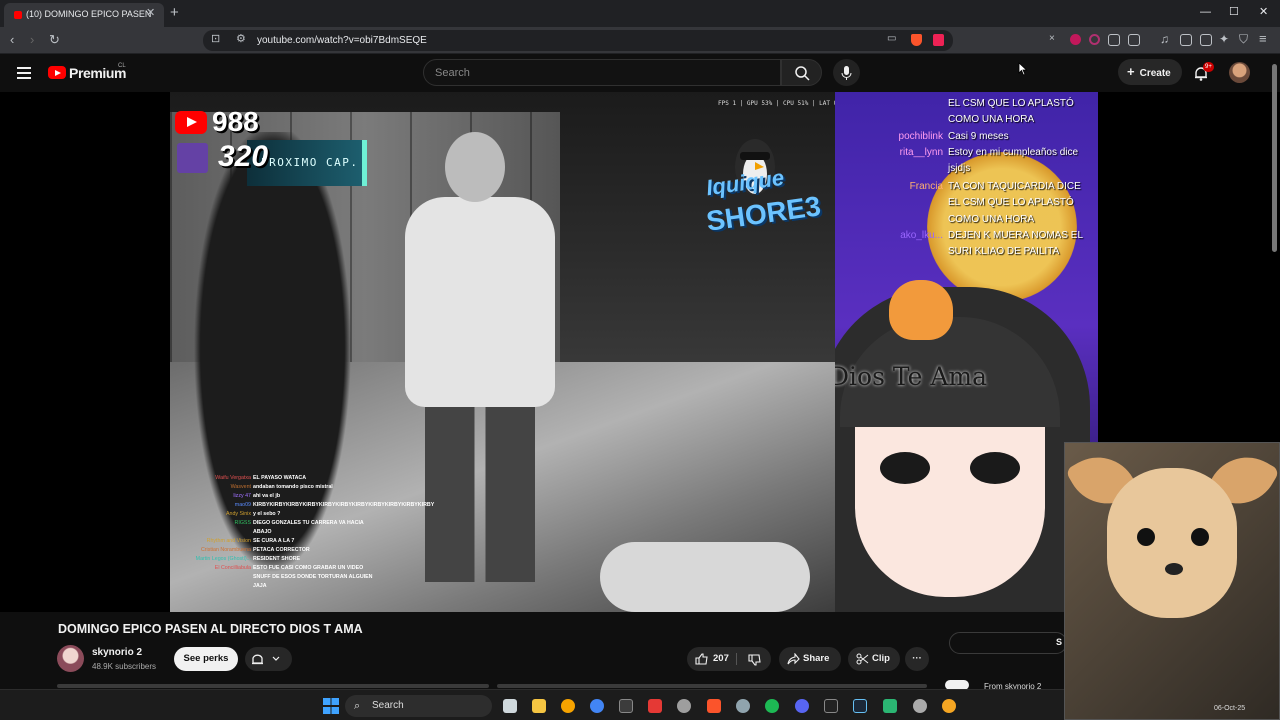 The width and height of the screenshot is (1280, 720). I want to click on cast-icon: ▭, so click(891, 38).